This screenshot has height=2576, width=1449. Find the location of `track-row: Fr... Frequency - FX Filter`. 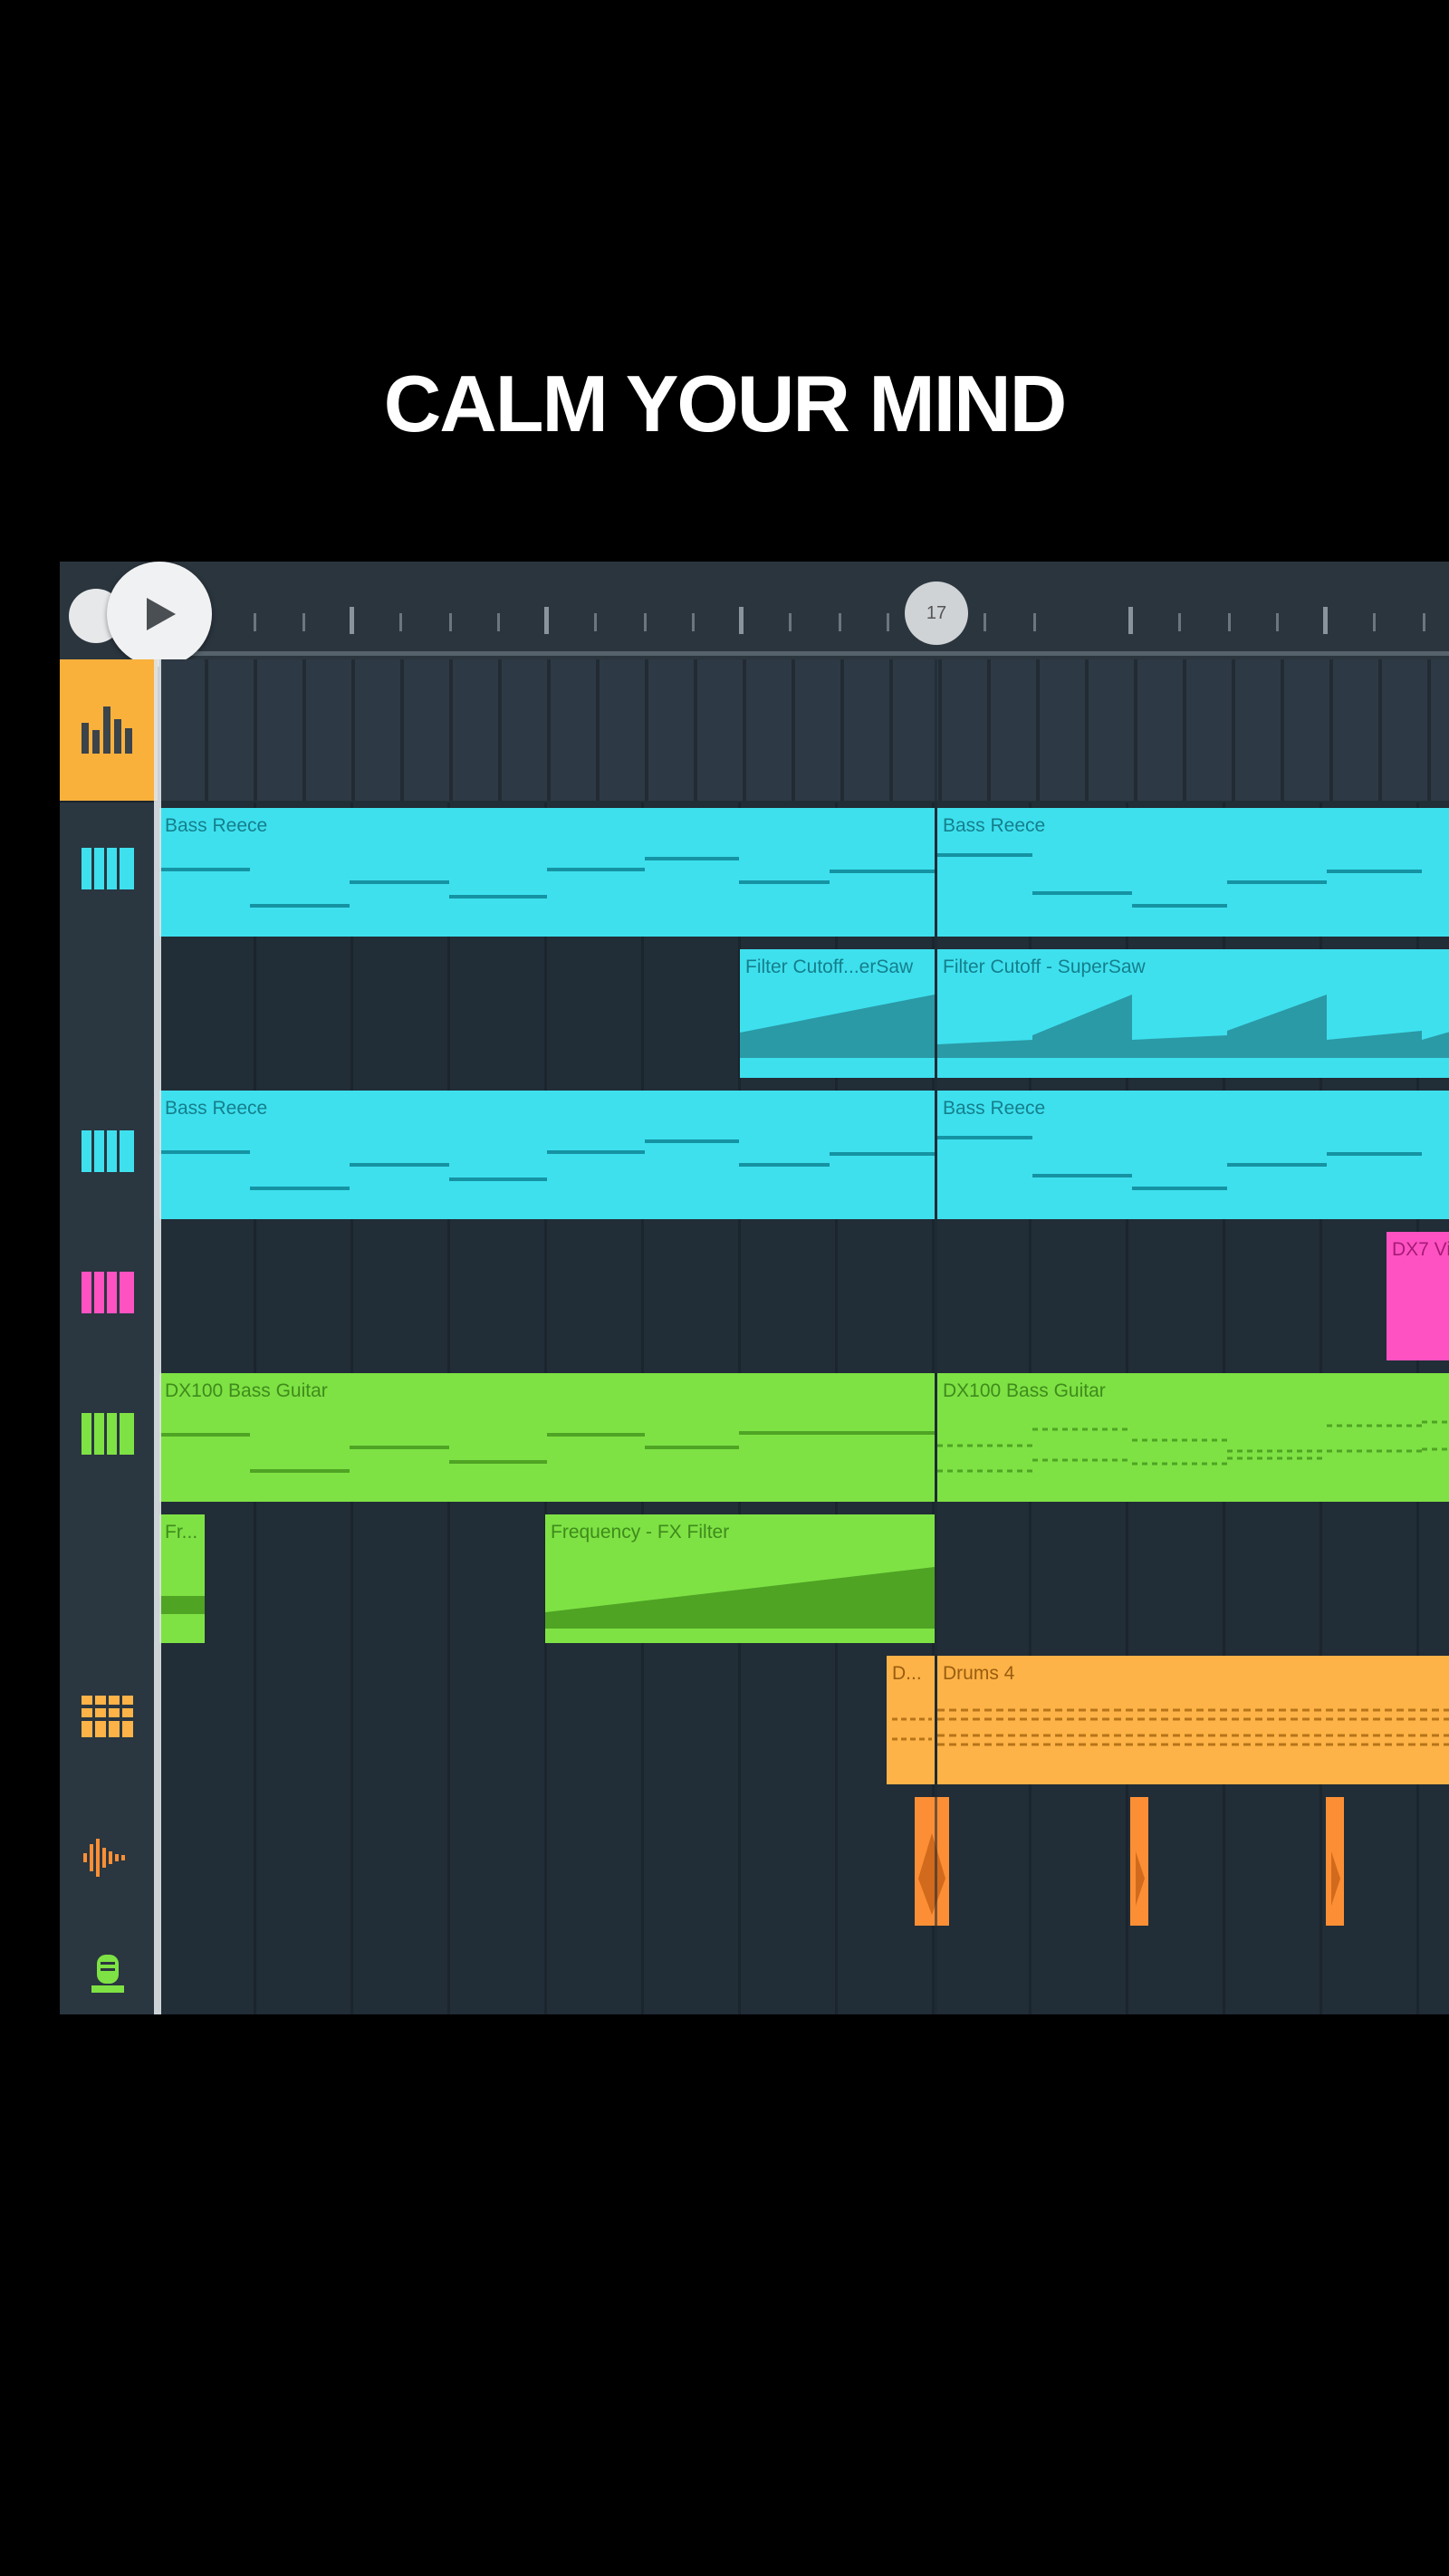

track-row: Fr... Frequency - FX Filter is located at coordinates (754, 1581).